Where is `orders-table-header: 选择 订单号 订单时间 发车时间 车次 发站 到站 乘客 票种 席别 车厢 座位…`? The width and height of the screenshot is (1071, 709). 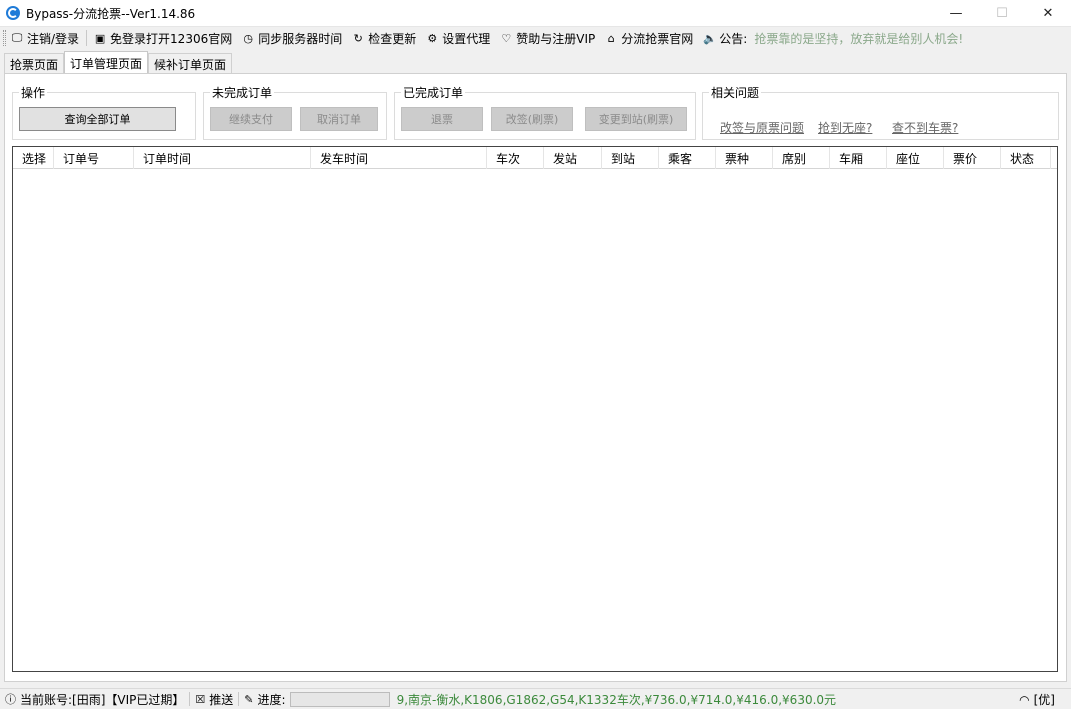
orders-table-header: 选择 订单号 订单时间 发车时间 车次 发站 到站 乘客 票种 席别 车厢 座位… is located at coordinates (535, 158).